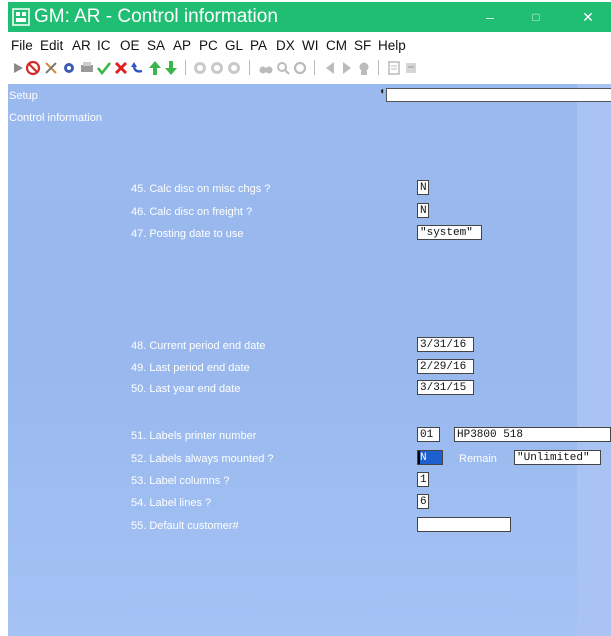 This screenshot has width=611, height=636. Describe the element at coordinates (51, 68) in the screenshot. I see `tools-icon` at that location.